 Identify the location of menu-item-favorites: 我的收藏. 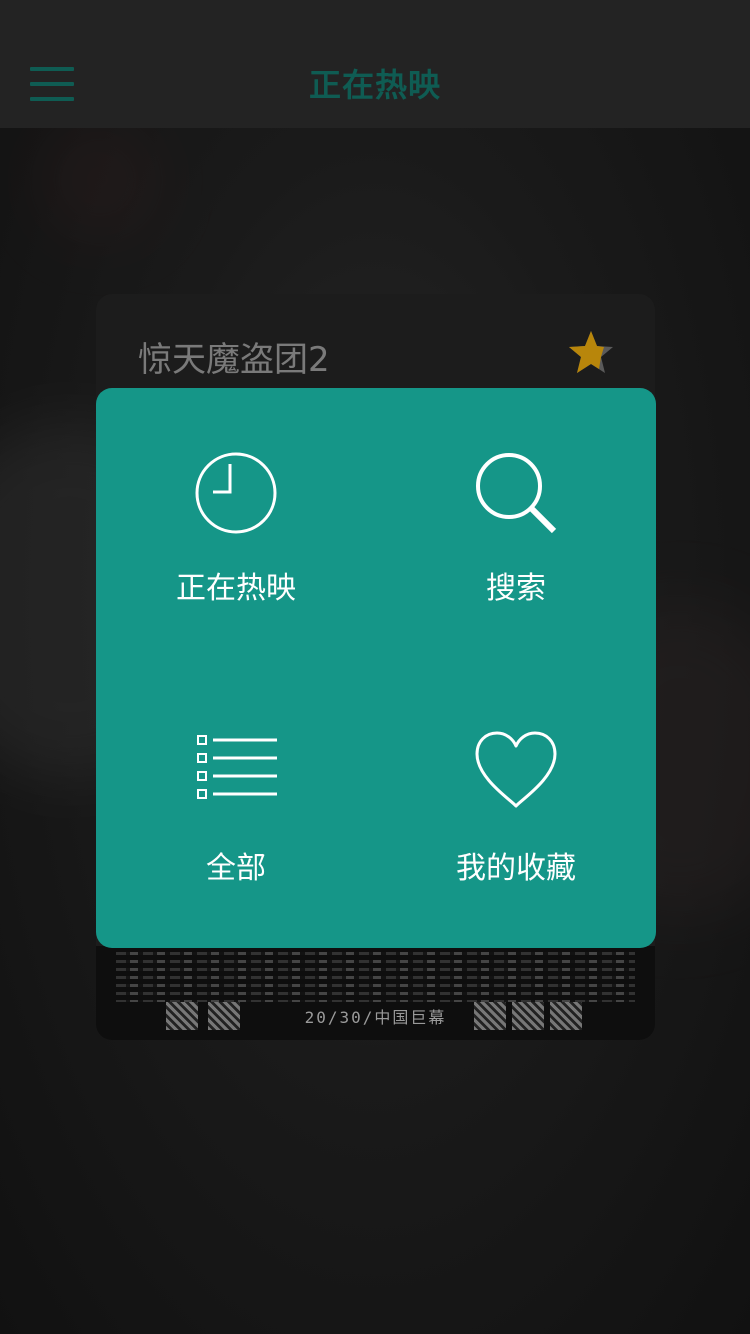
(516, 808).